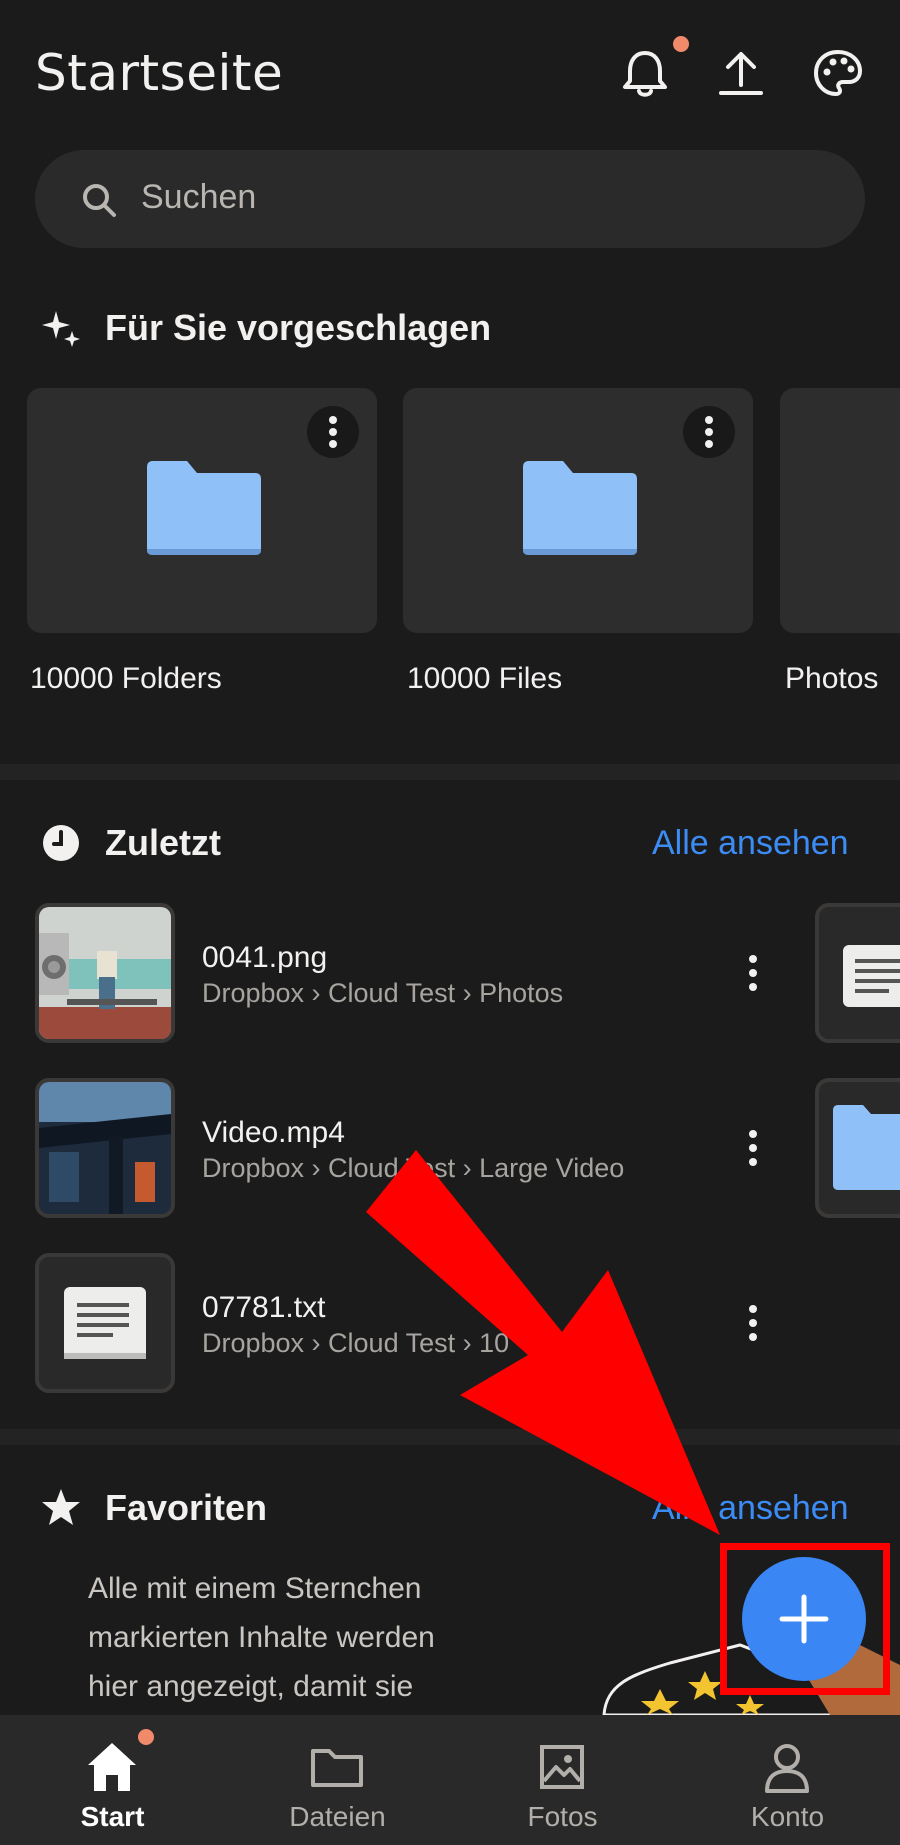 This screenshot has width=900, height=1845. I want to click on nav-item-start: Start, so click(112, 1780).